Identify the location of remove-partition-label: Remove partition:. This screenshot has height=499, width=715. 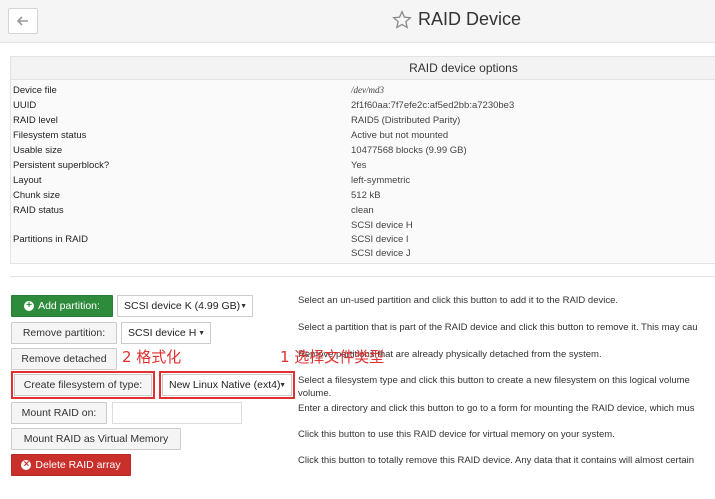
(64, 333).